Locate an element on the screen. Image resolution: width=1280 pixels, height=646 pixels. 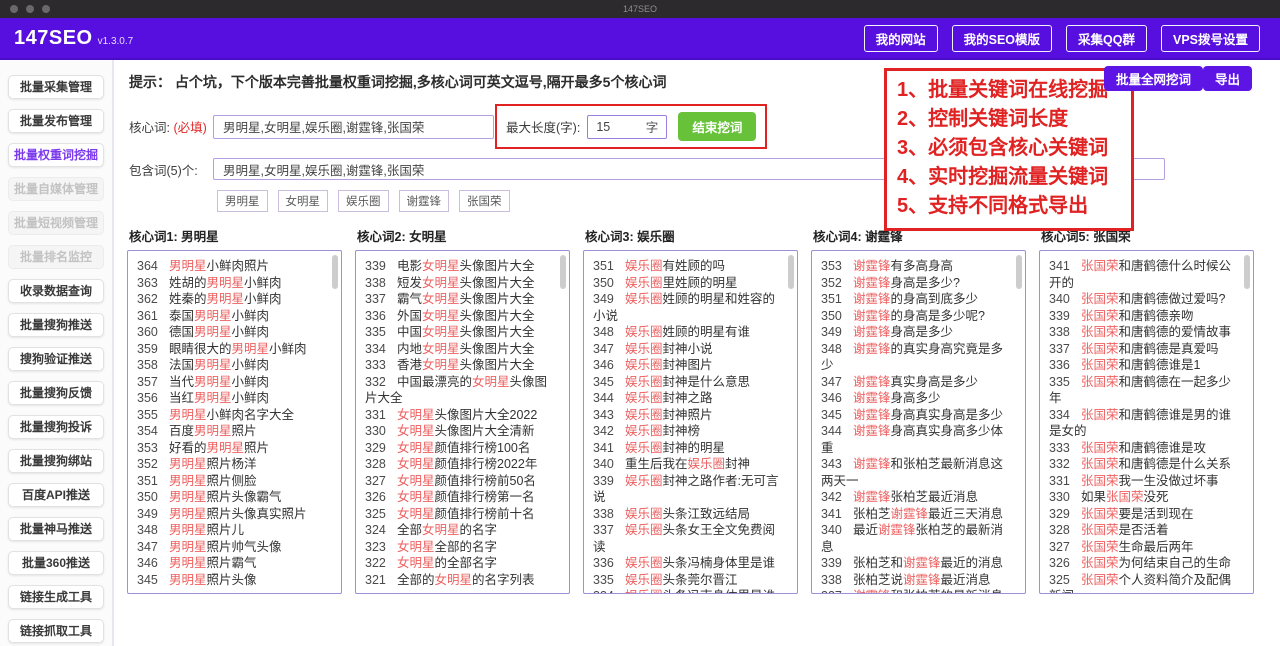
sidebar-item-10: 批量搜狗投诉 is located at coordinates (56, 427).